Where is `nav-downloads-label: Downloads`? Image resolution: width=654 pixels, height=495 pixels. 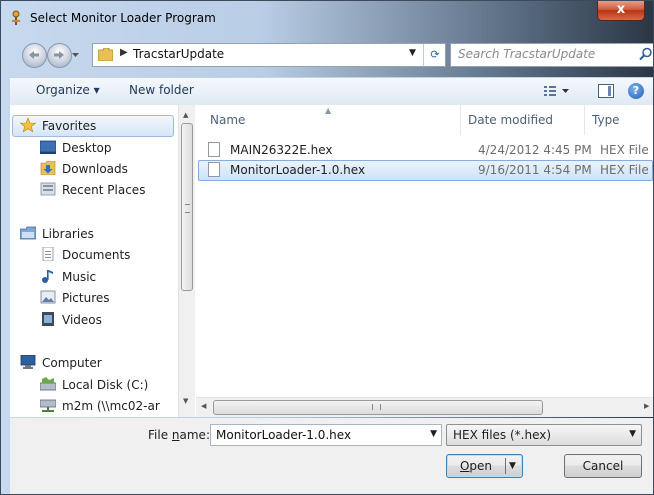
nav-downloads-label: Downloads is located at coordinates (95, 169).